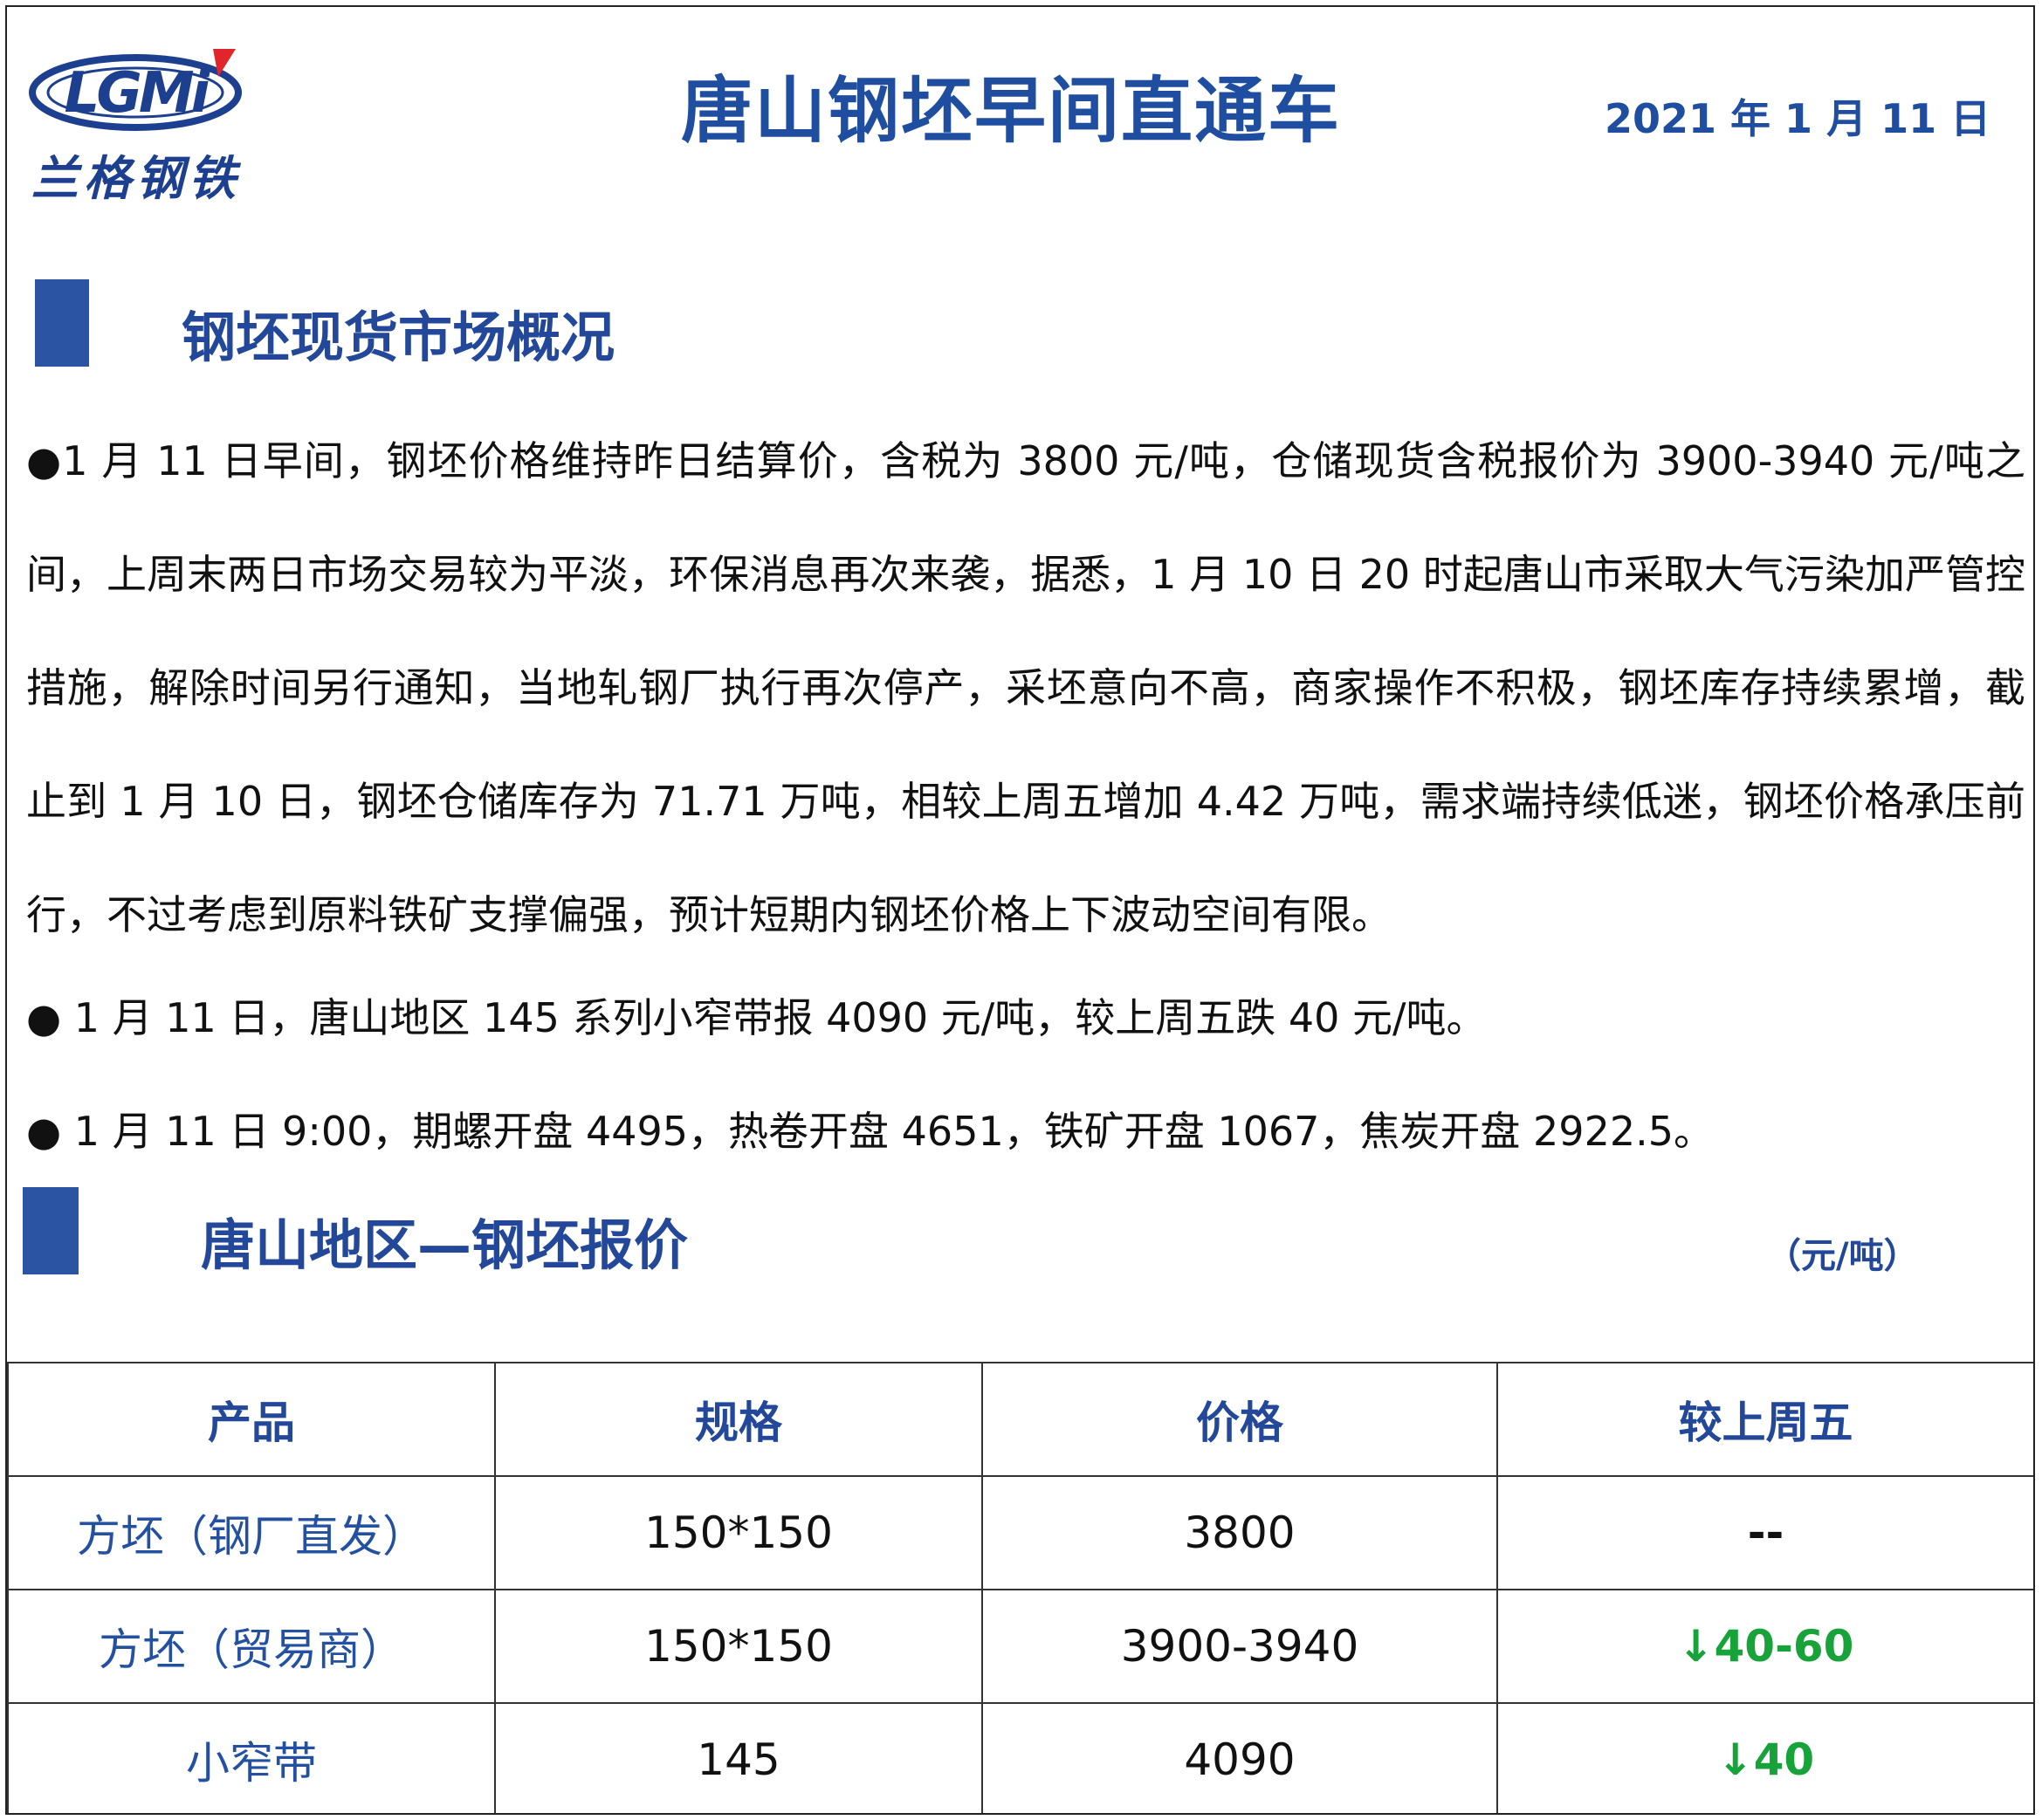  Describe the element at coordinates (738, 1757) in the screenshot. I see `cell-spec: 145` at that location.